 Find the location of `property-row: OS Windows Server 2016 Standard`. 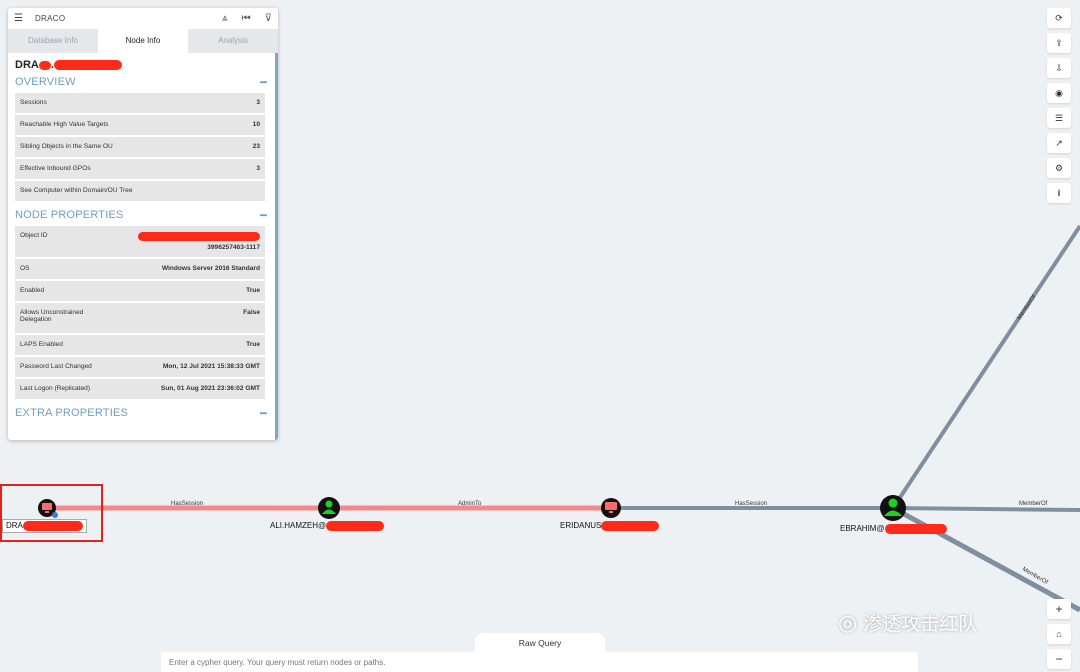

property-row: OS Windows Server 2016 Standard is located at coordinates (140, 270).